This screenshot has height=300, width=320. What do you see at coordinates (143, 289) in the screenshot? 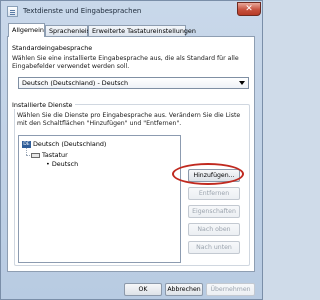
I see `ok-button: OK` at bounding box center [143, 289].